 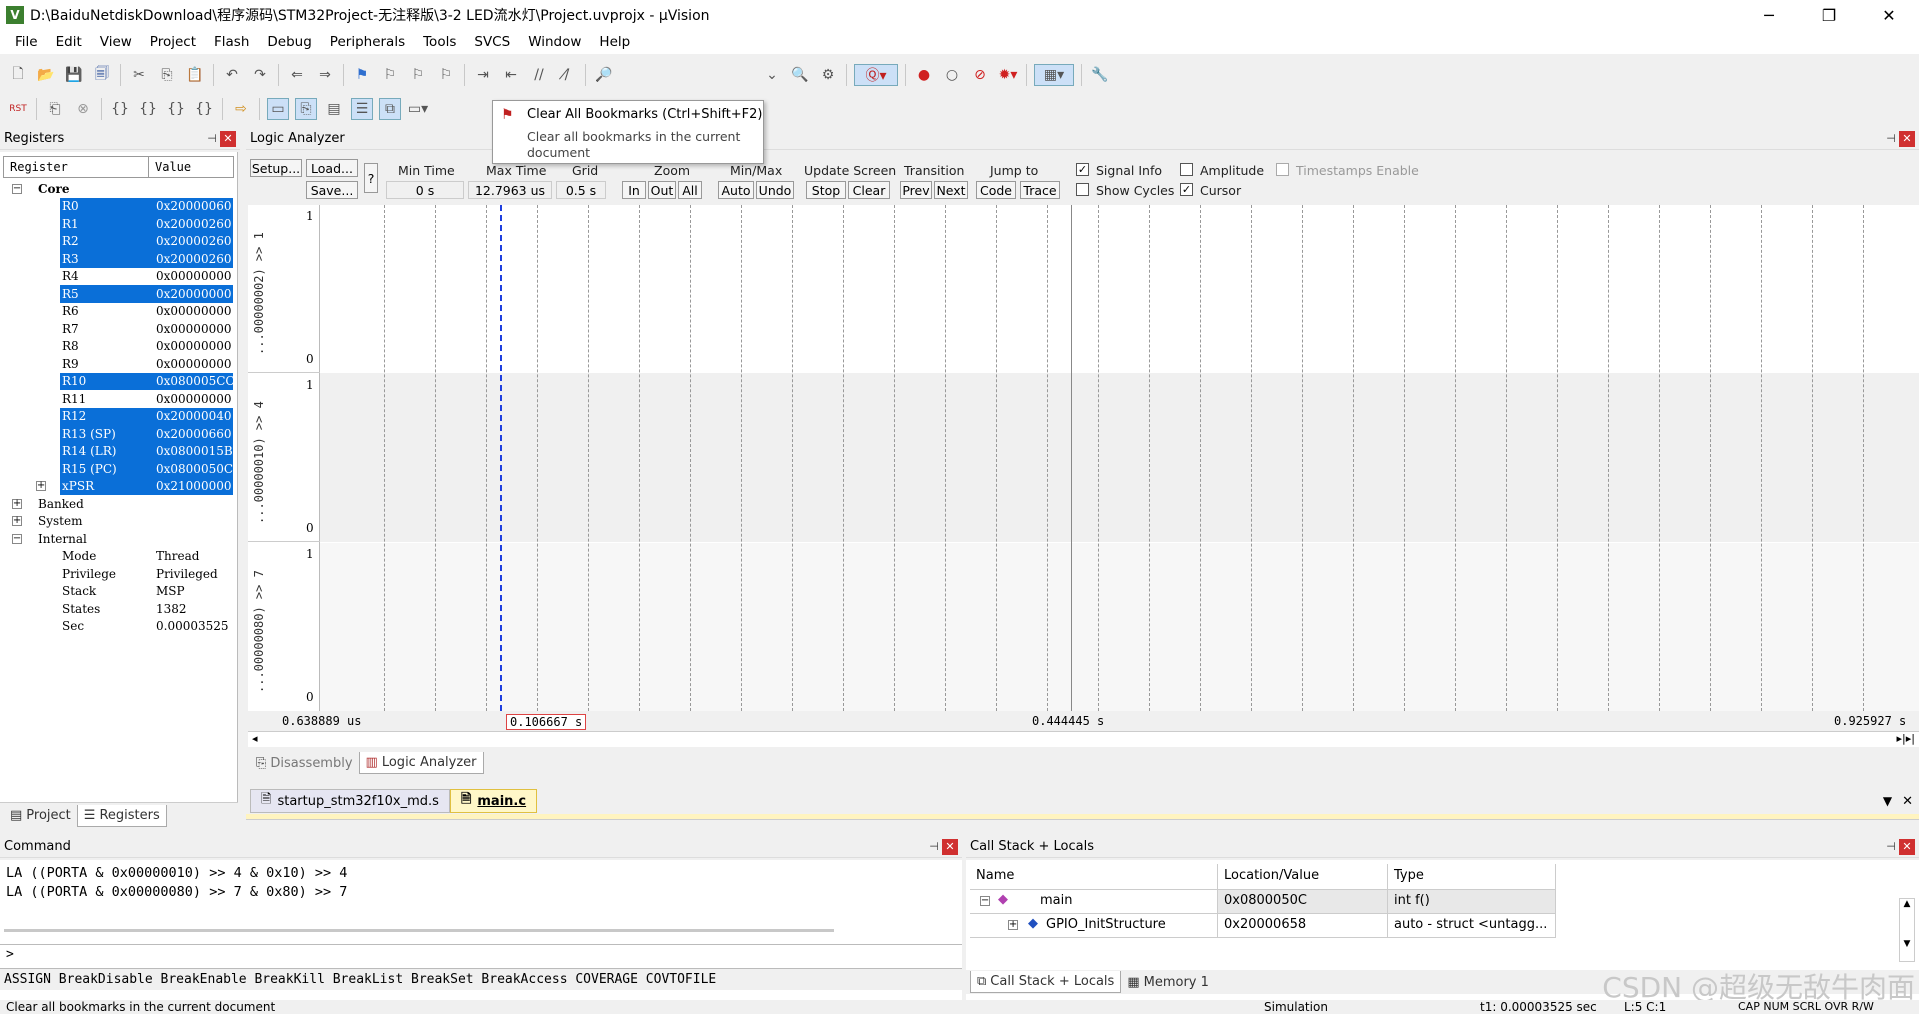 I want to click on paste-icon: 📋, so click(x=195, y=75).